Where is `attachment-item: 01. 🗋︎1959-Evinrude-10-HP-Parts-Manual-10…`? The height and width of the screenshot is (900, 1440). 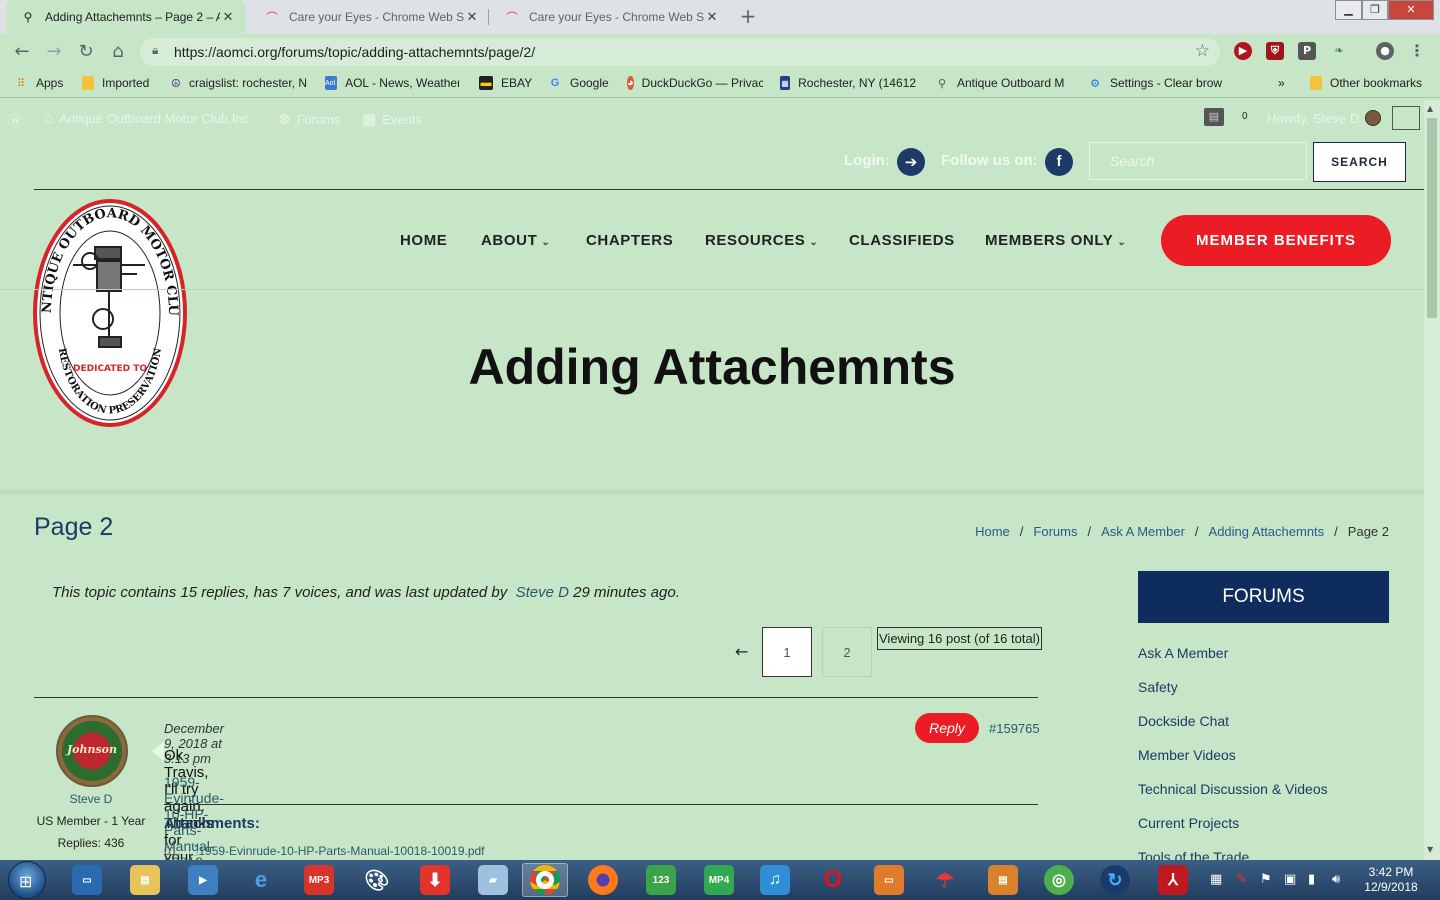
attachment-item: 01. 🗋︎1959-Evinrude-10-HP-Parts-Manual-10… is located at coordinates (324, 851).